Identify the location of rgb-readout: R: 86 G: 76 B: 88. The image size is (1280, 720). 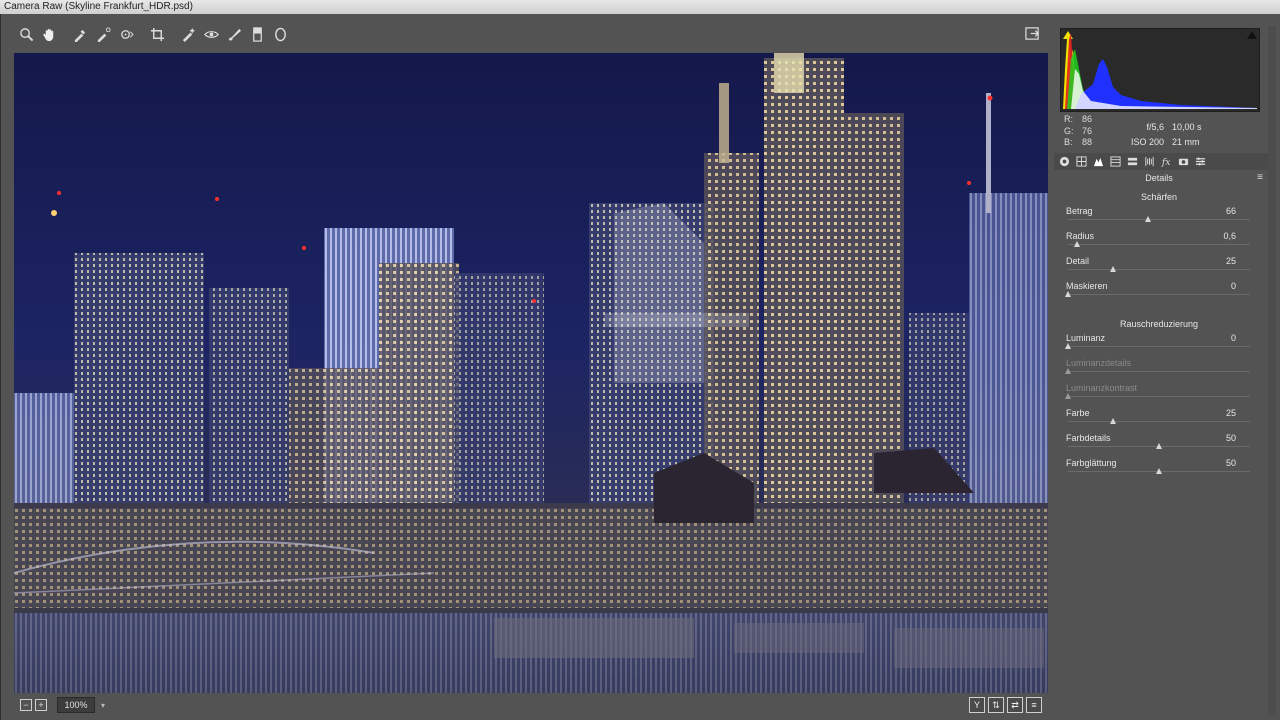
(1078, 131).